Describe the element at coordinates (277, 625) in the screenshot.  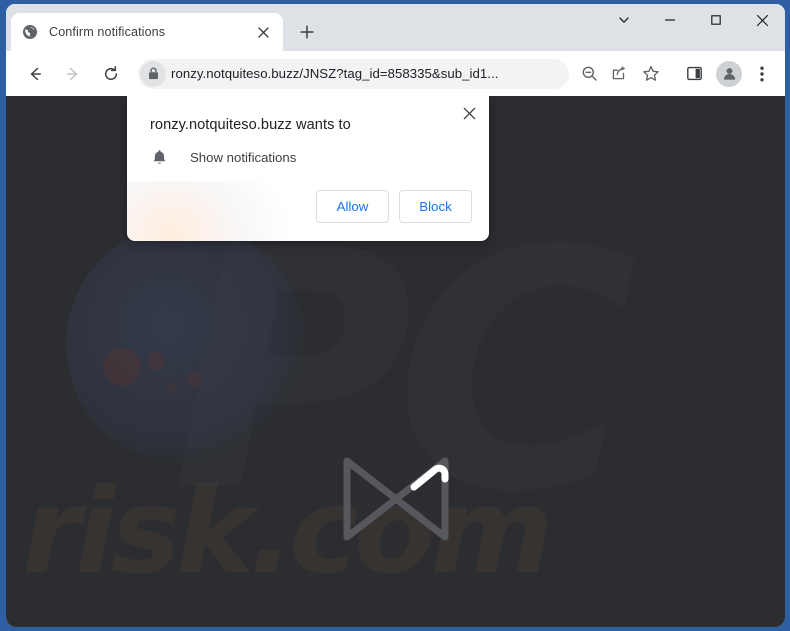
I see `page-message-prefix: Please tap the` at that location.